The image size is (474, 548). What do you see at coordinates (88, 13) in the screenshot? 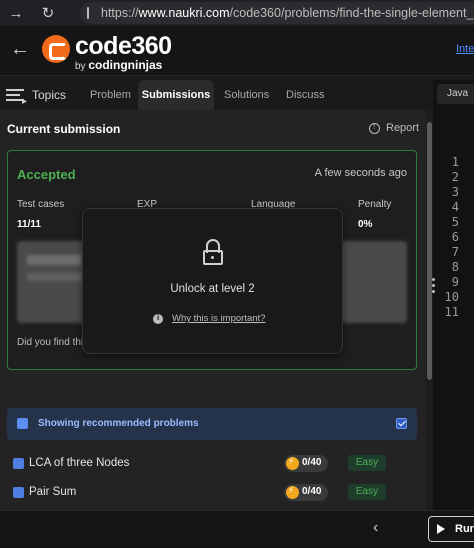
I see `site-info-icon` at bounding box center [88, 13].